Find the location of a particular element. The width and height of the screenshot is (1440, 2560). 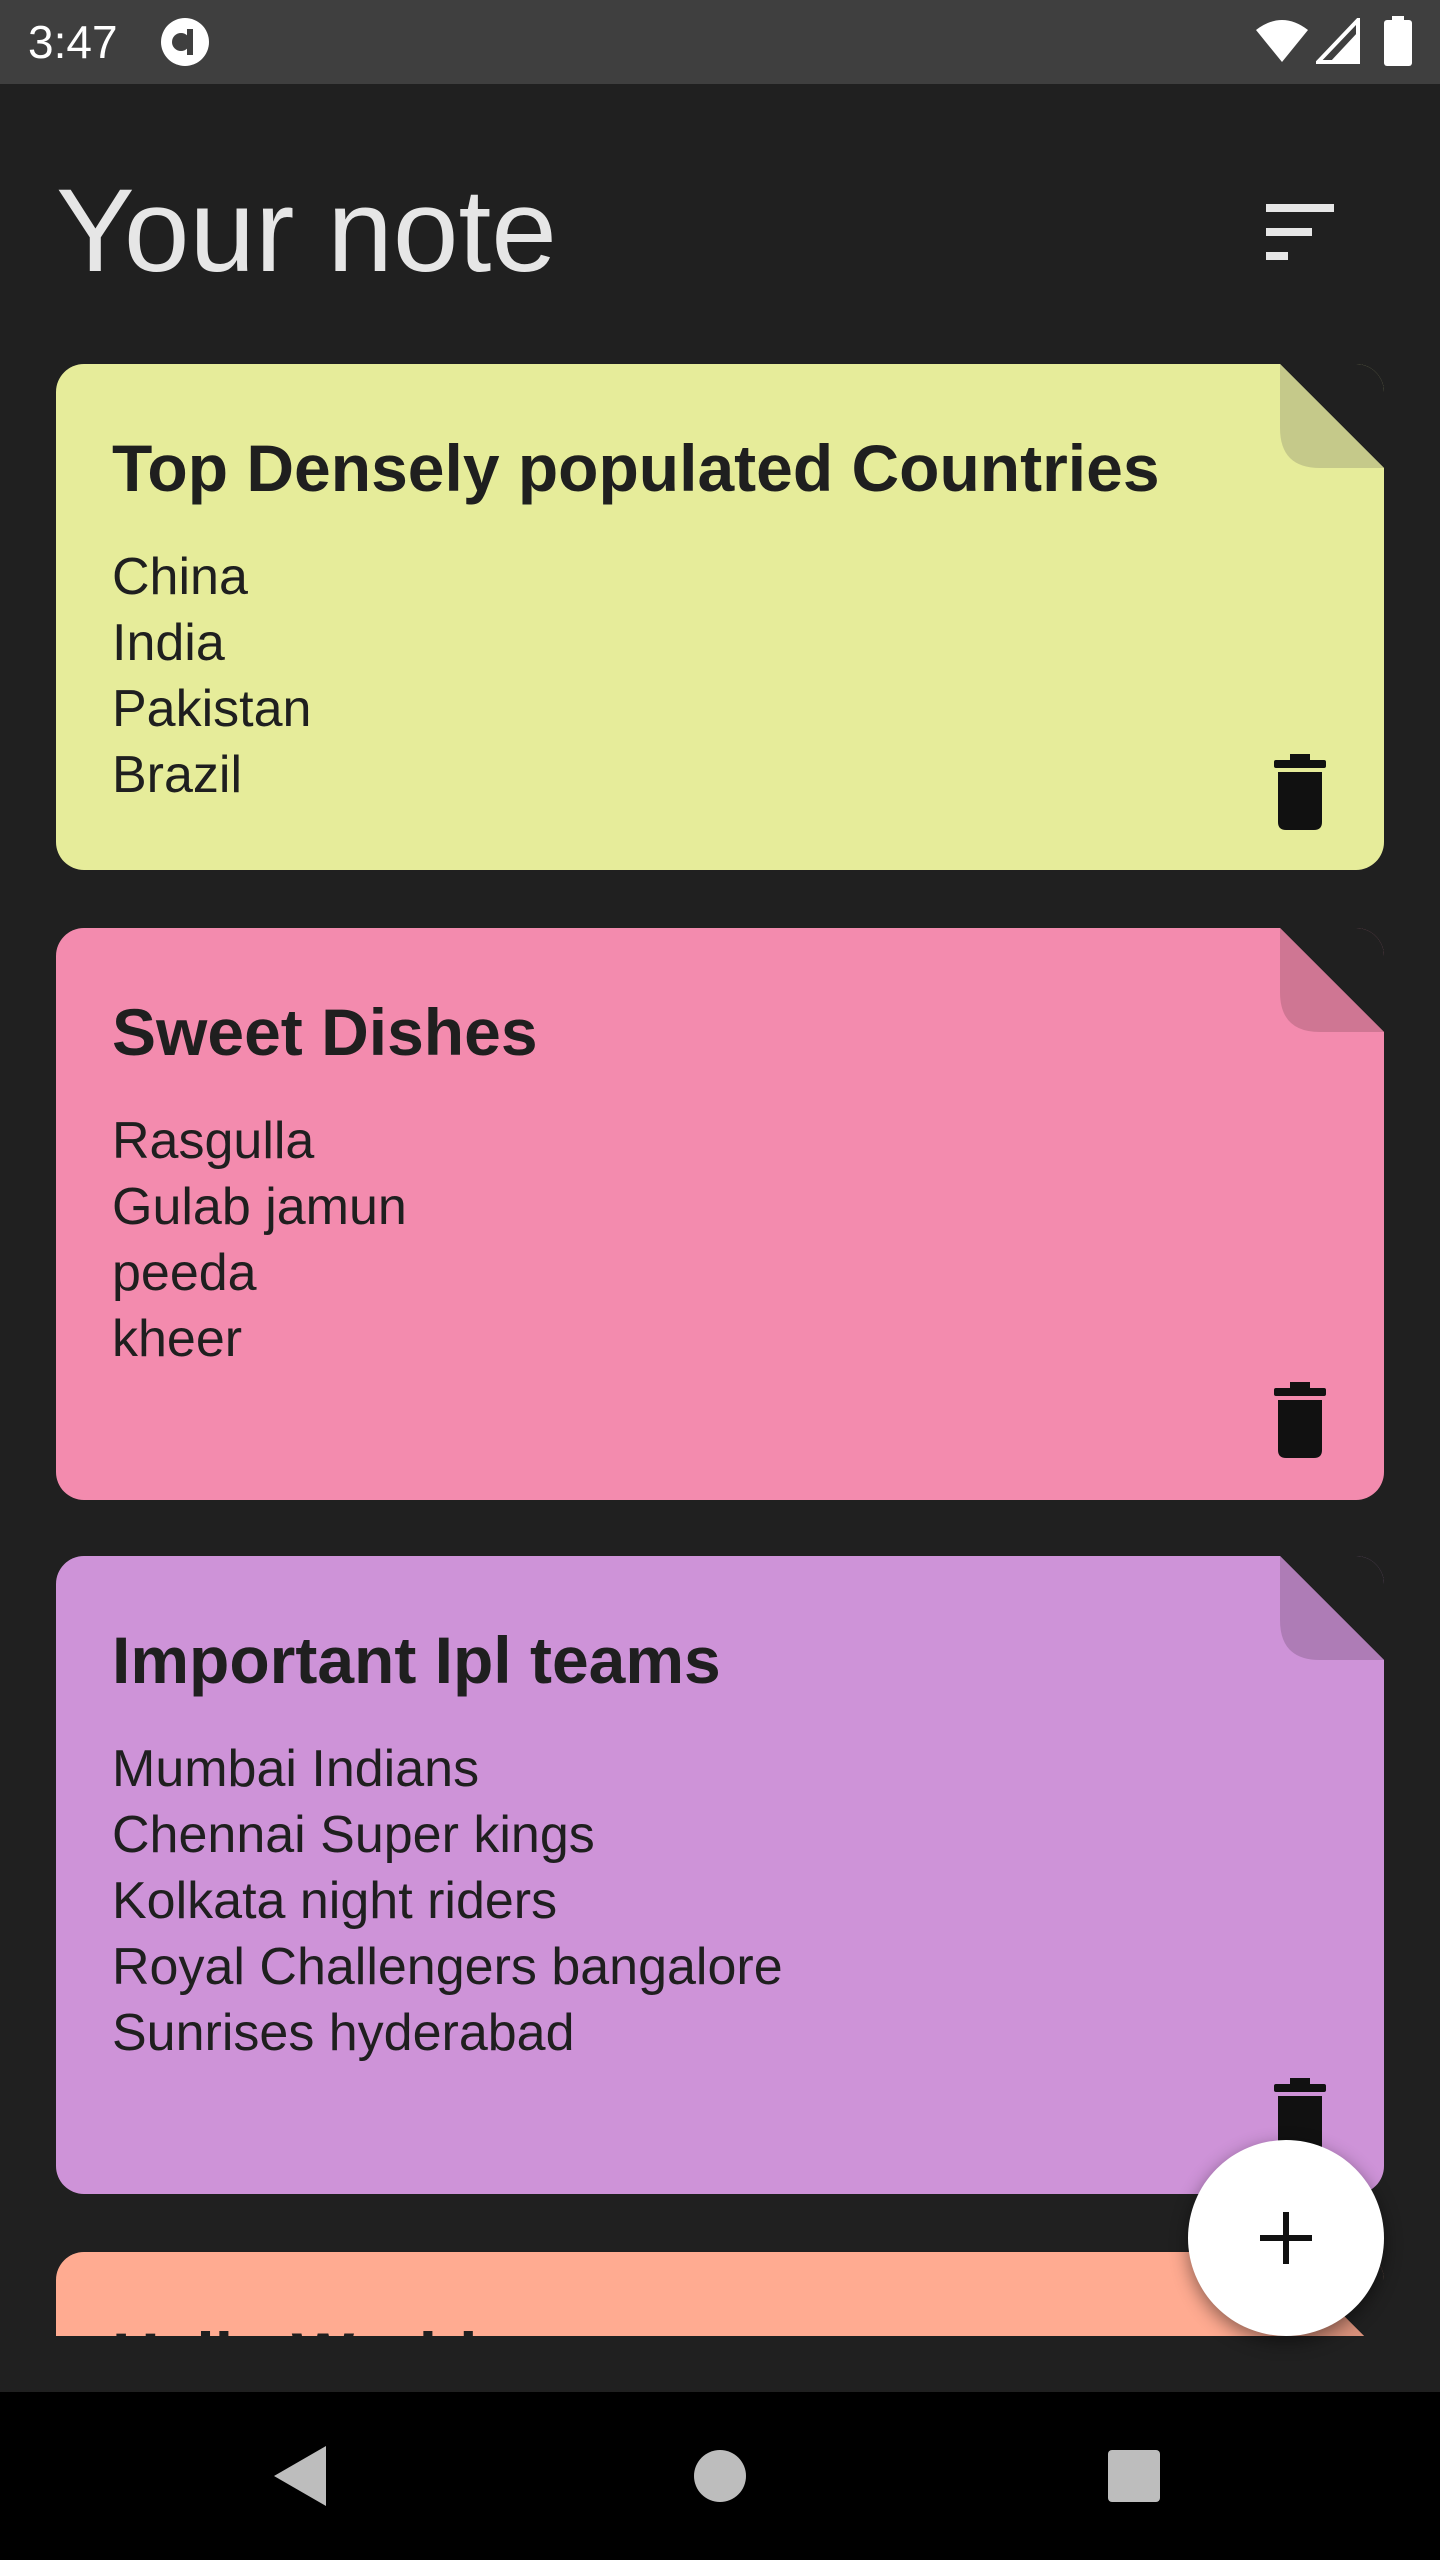

note-line: Royal Challengers bangalore is located at coordinates (447, 1967).